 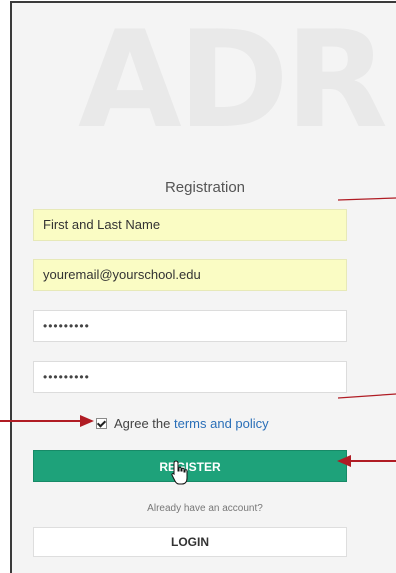 I want to click on email-field: youremail@yourschool.edu, so click(x=190, y=275).